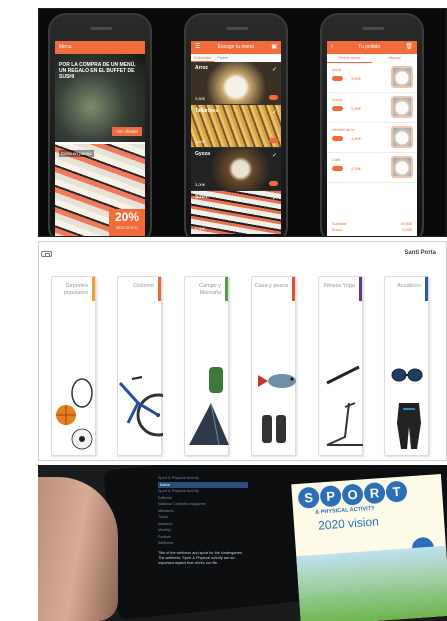 This screenshot has width=447, height=621. Describe the element at coordinates (127, 131) in the screenshot. I see `offers-button: Ver ofertas` at that location.